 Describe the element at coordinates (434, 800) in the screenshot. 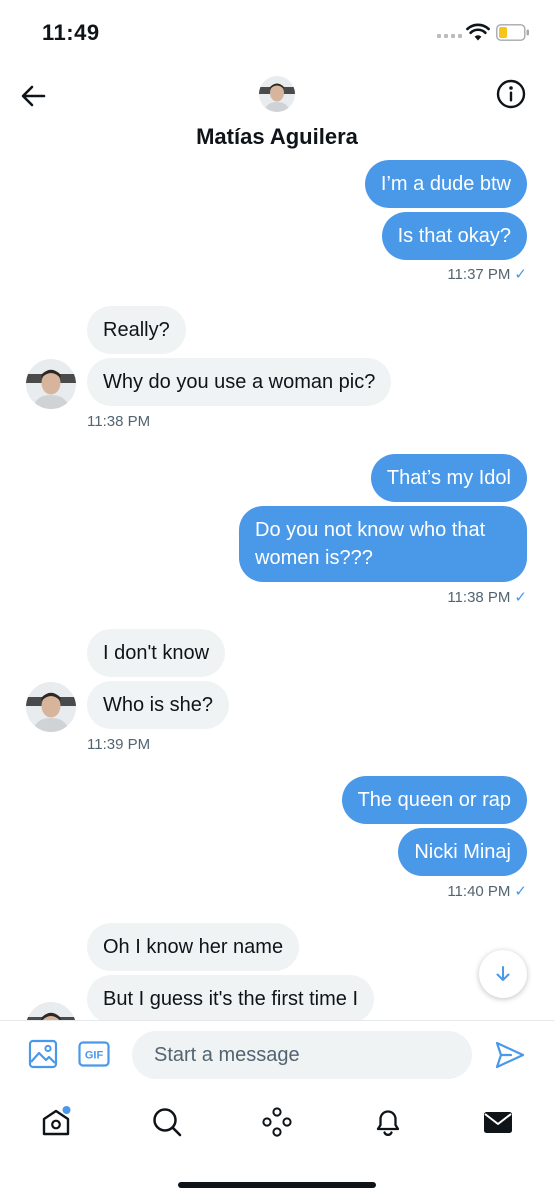

I see `outgoing-message: The queen or rap` at that location.